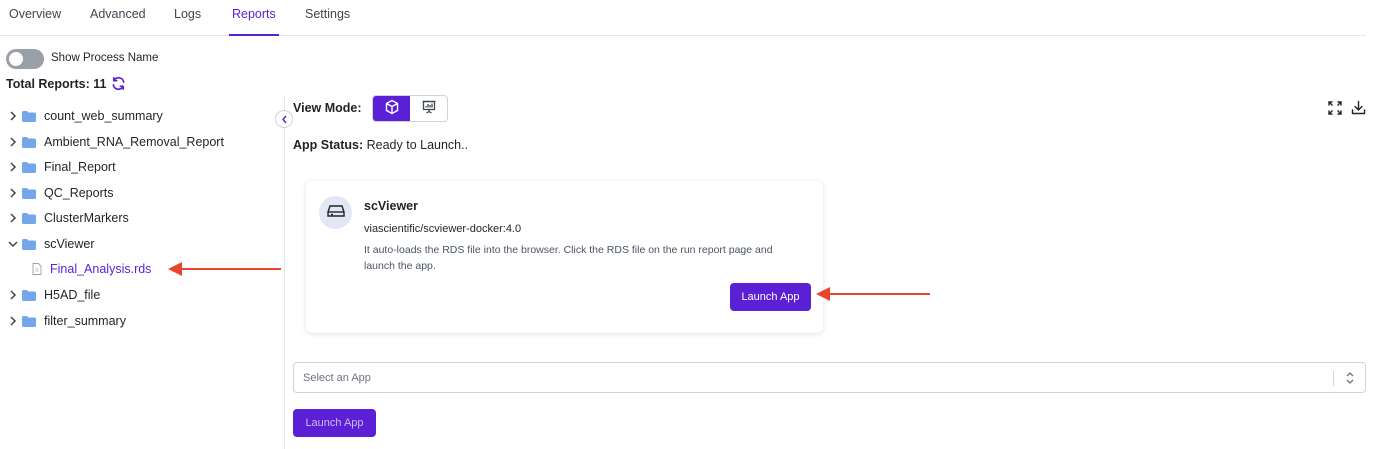  What do you see at coordinates (443, 229) in the screenshot?
I see `app-card-image: viascientific/scviewer-docker:4.0` at bounding box center [443, 229].